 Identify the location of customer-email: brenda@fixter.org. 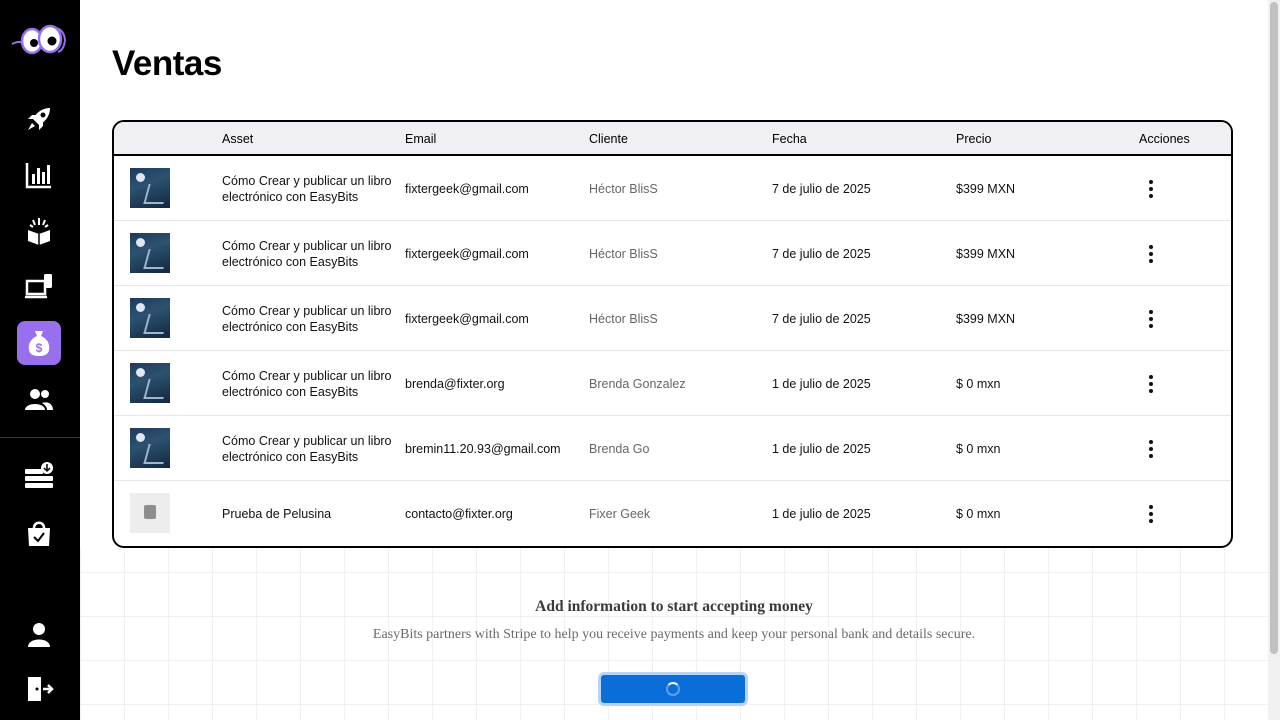
(455, 383).